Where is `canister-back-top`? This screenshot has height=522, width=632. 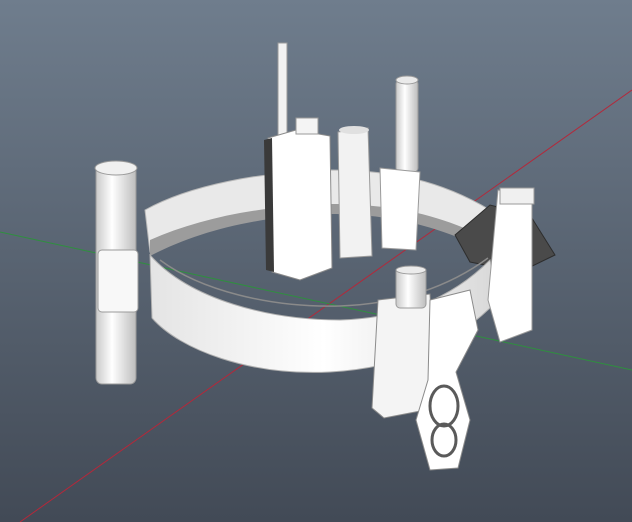
canister-back-top is located at coordinates (354, 130).